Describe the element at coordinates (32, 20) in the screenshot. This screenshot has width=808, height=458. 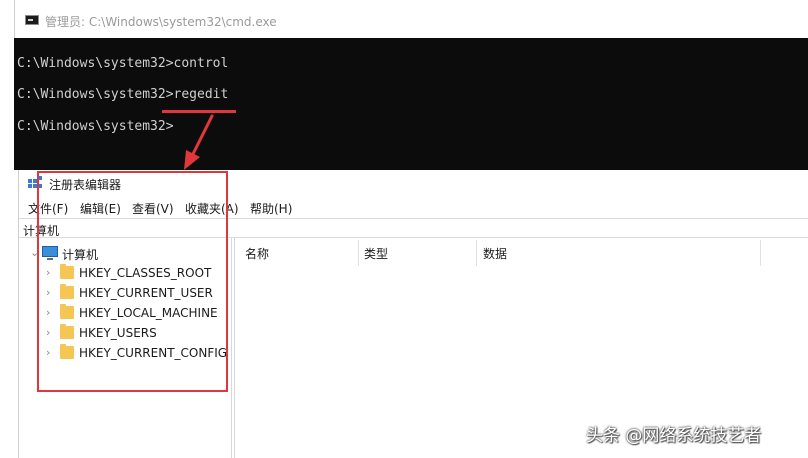
I see `cmd-app-icon` at that location.